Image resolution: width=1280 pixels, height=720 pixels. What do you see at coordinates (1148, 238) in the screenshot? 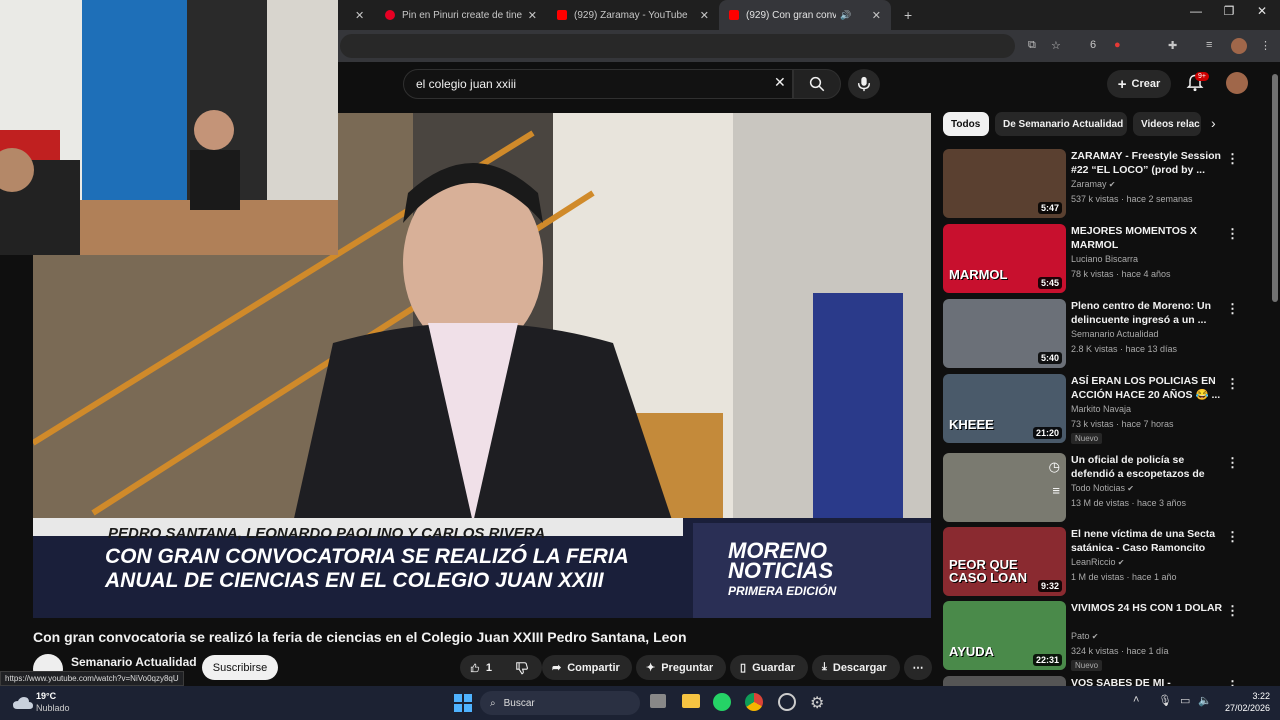
I see `recommendation-title: MEJORES MOMENTOS X MARMOL` at bounding box center [1148, 238].